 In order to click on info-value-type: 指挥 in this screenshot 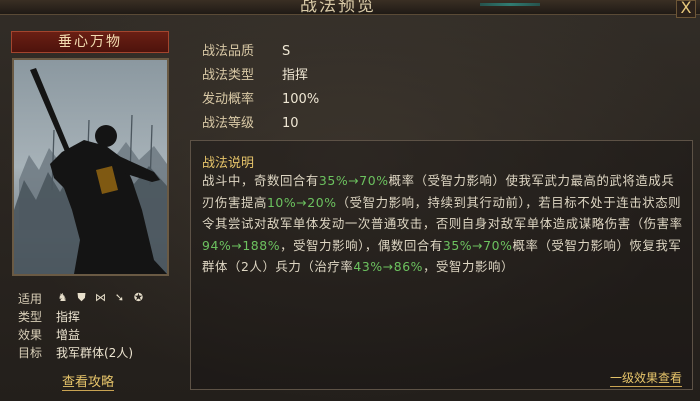, I will do `click(68, 317)`.